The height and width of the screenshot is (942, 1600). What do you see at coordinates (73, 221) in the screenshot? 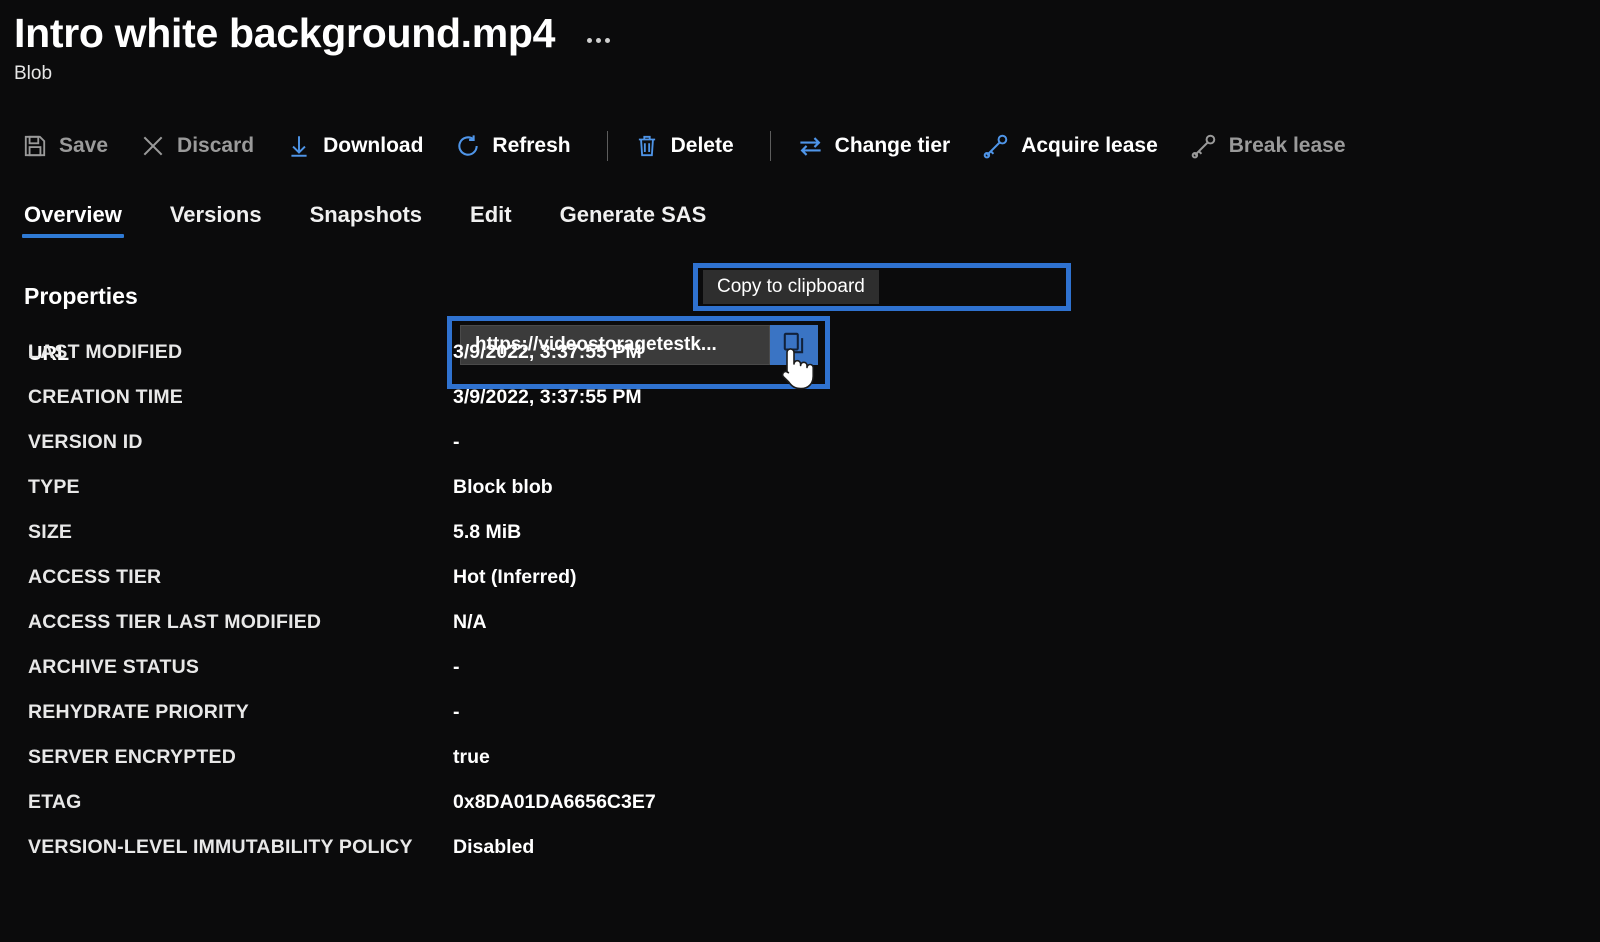
I see `tab-overview: Overview` at bounding box center [73, 221].